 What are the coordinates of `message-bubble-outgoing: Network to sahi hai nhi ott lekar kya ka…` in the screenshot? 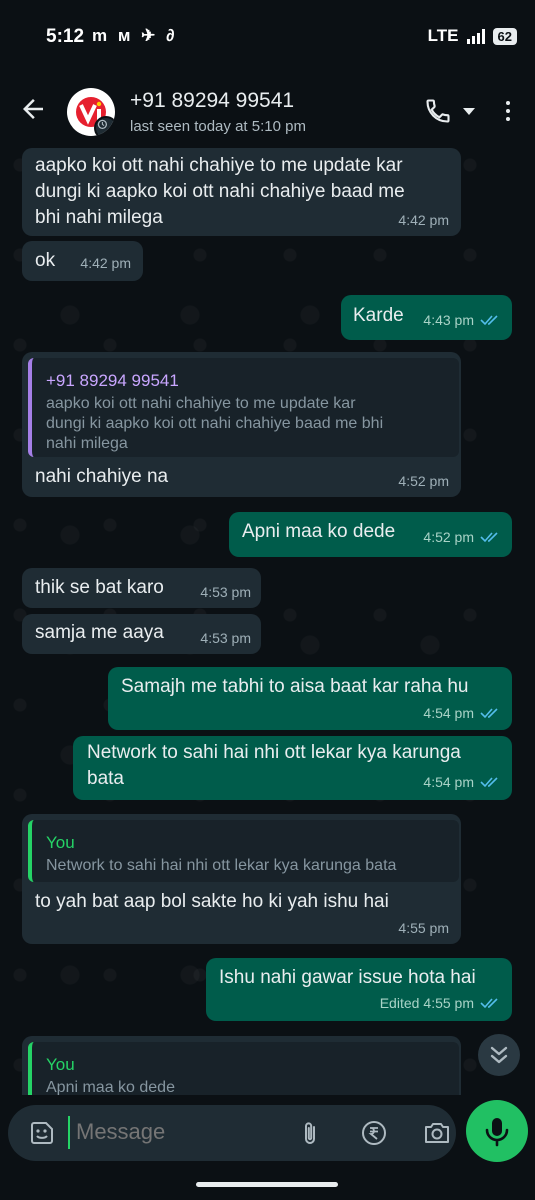 It's located at (292, 768).